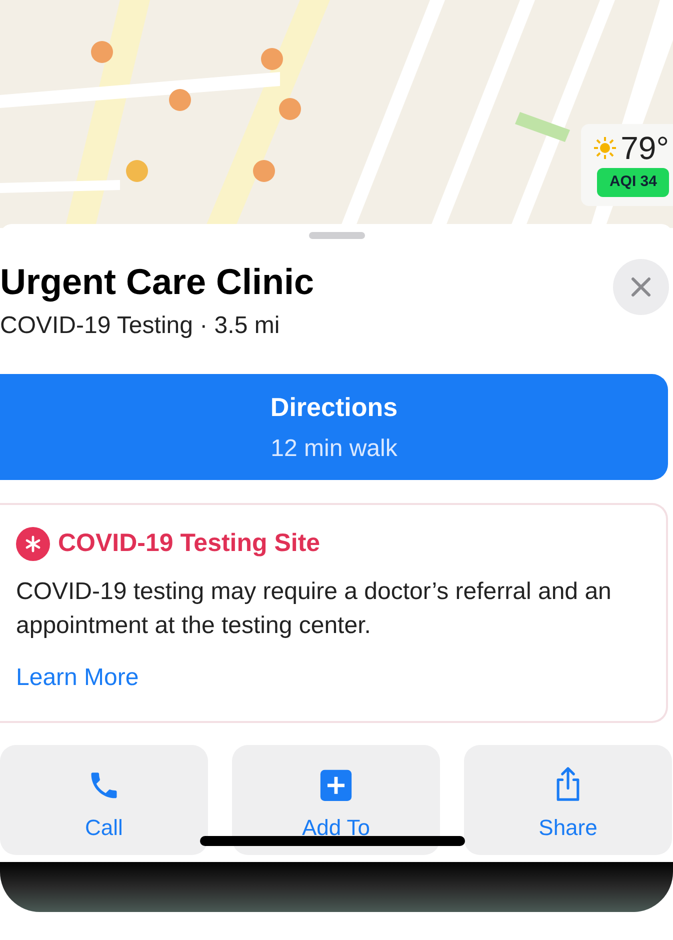 The width and height of the screenshot is (673, 940). I want to click on action-button: Add To, so click(336, 800).